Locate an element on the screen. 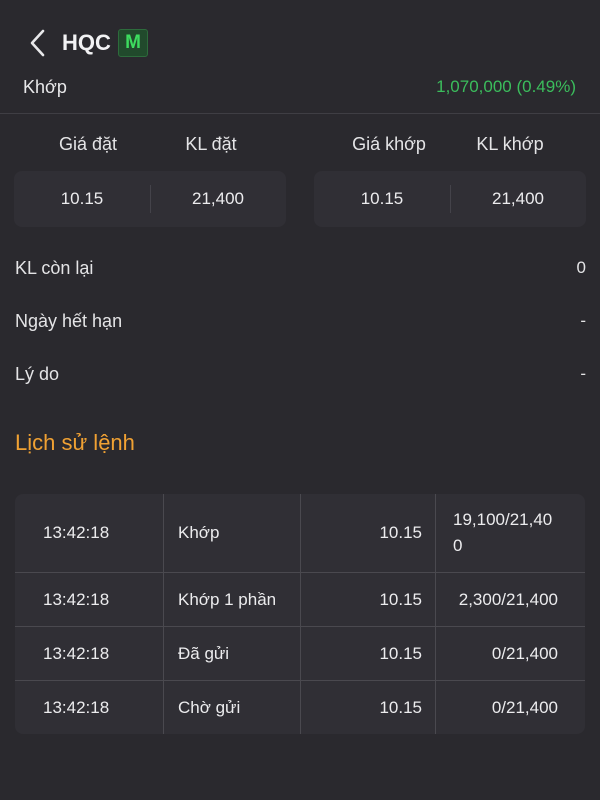 The width and height of the screenshot is (600, 800). history-status: Khớp 1 phần is located at coordinates (227, 599).